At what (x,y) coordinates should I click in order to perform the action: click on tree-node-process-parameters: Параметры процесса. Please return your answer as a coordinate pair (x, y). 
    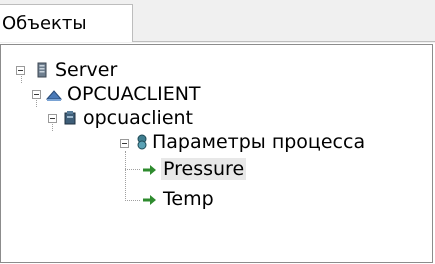
    Looking at the image, I should click on (216, 142).